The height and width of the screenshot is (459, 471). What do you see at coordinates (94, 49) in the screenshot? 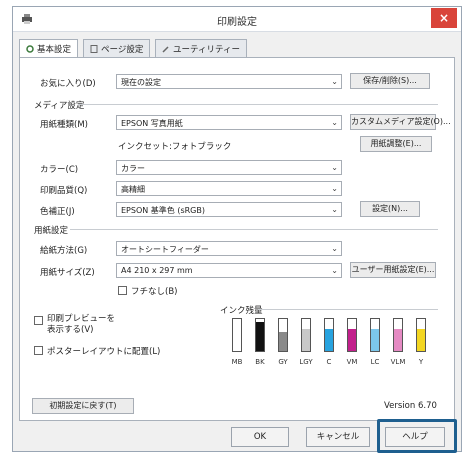
I see `page-icon` at bounding box center [94, 49].